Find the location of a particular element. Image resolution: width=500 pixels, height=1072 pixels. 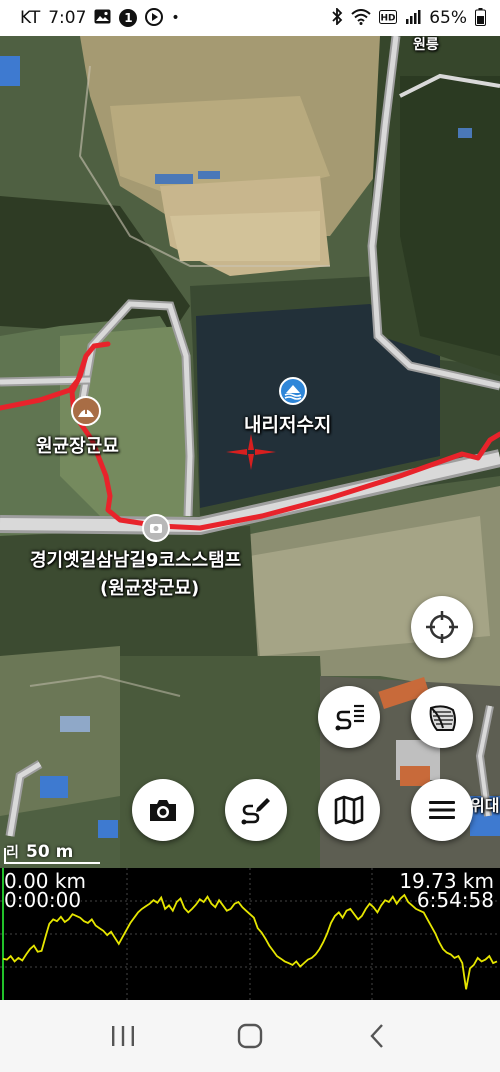

layers-button is located at coordinates (442, 717).